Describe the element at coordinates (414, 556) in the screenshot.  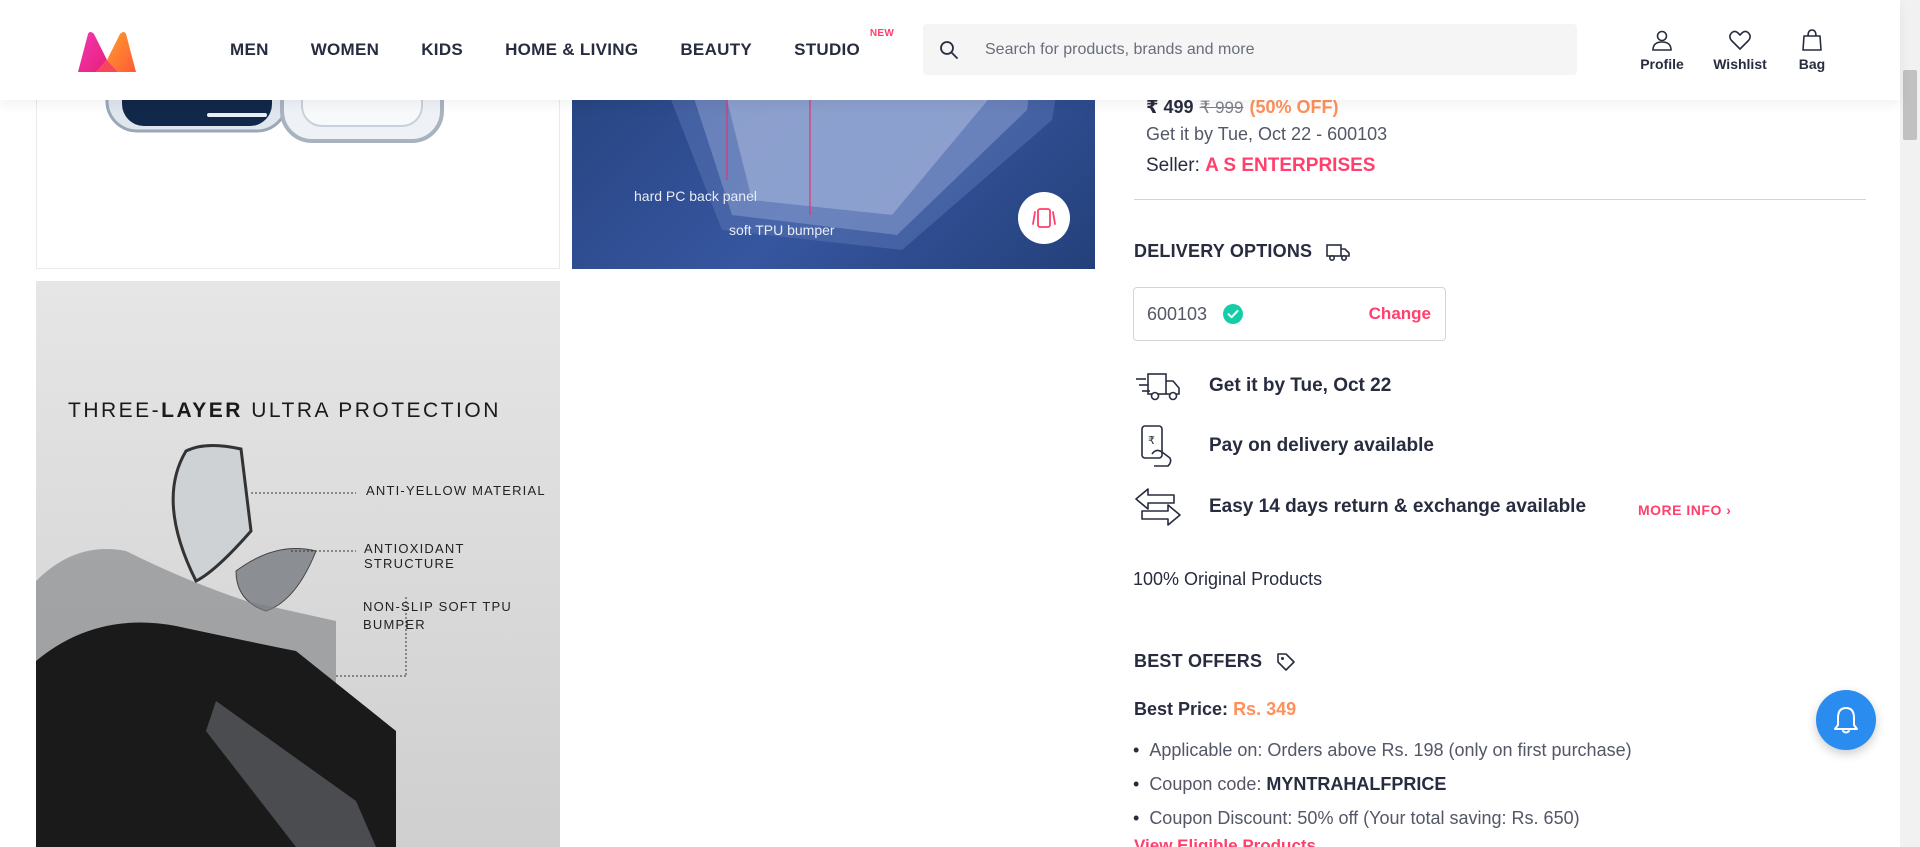
I see `label-antioxidant: ANTIOXIDANT STRUCTURE` at that location.